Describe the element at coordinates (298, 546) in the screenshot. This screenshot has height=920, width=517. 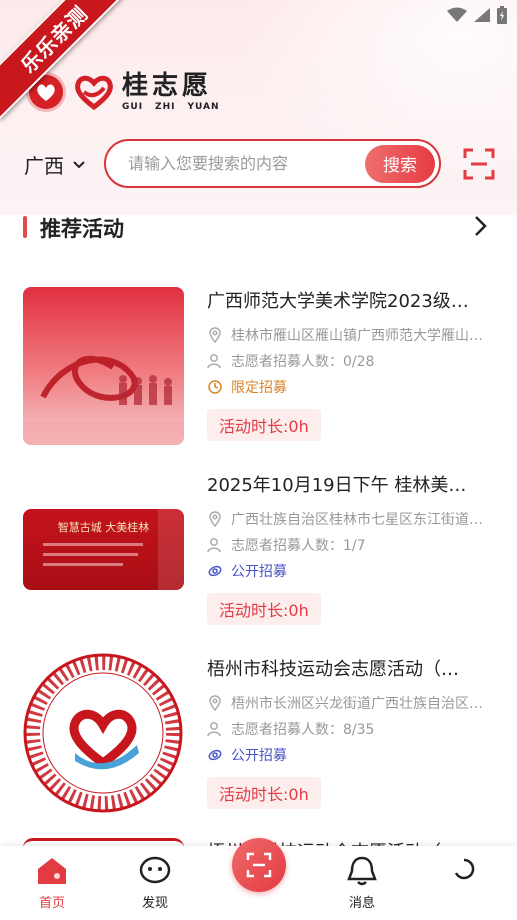
I see `recruit-text: 志愿者招募人数：1/7` at that location.